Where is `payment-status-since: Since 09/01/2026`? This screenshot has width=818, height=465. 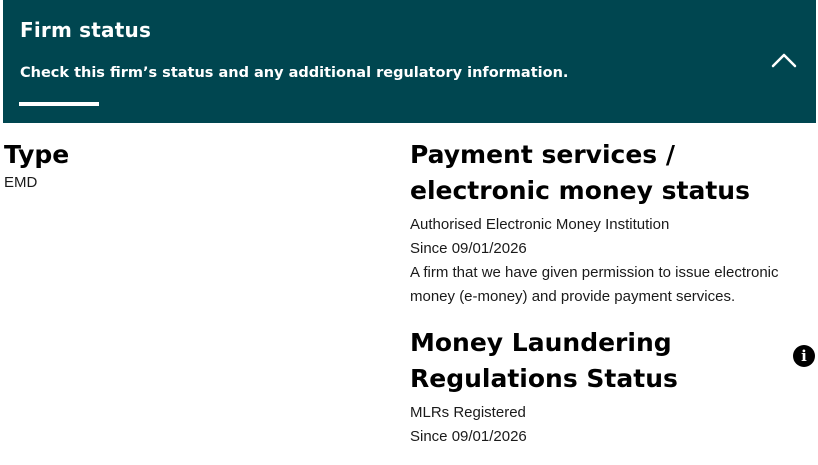
payment-status-since: Since 09/01/2026 is located at coordinates (468, 248).